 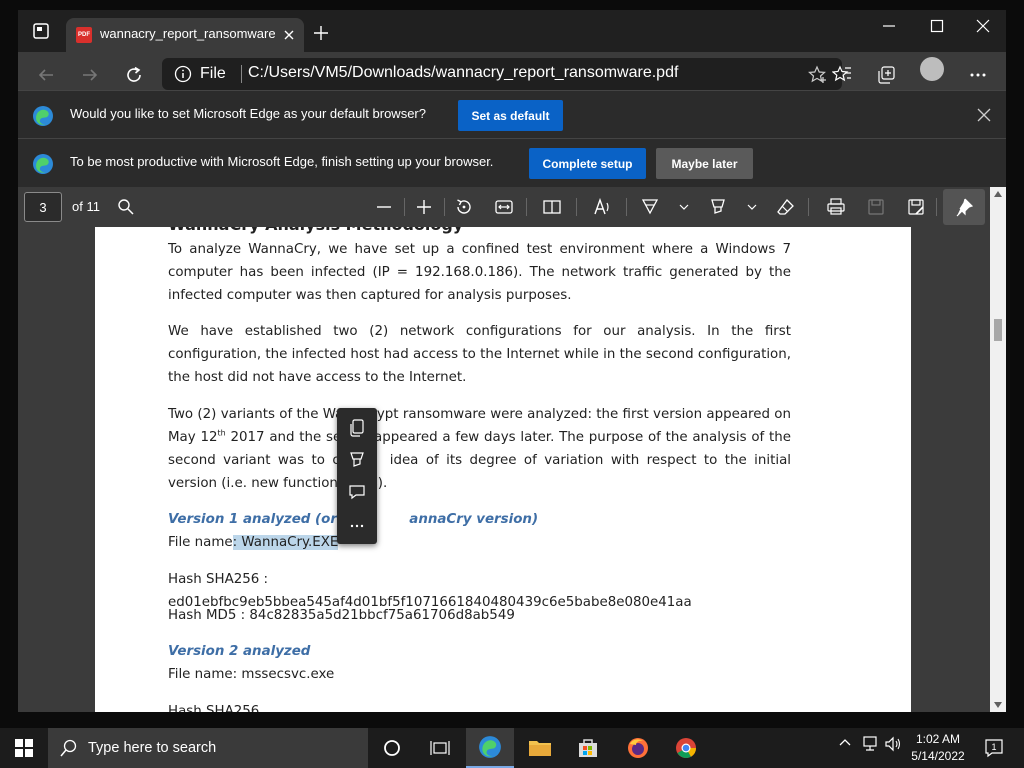 What do you see at coordinates (41, 31) in the screenshot?
I see `tab-actions-icon` at bounding box center [41, 31].